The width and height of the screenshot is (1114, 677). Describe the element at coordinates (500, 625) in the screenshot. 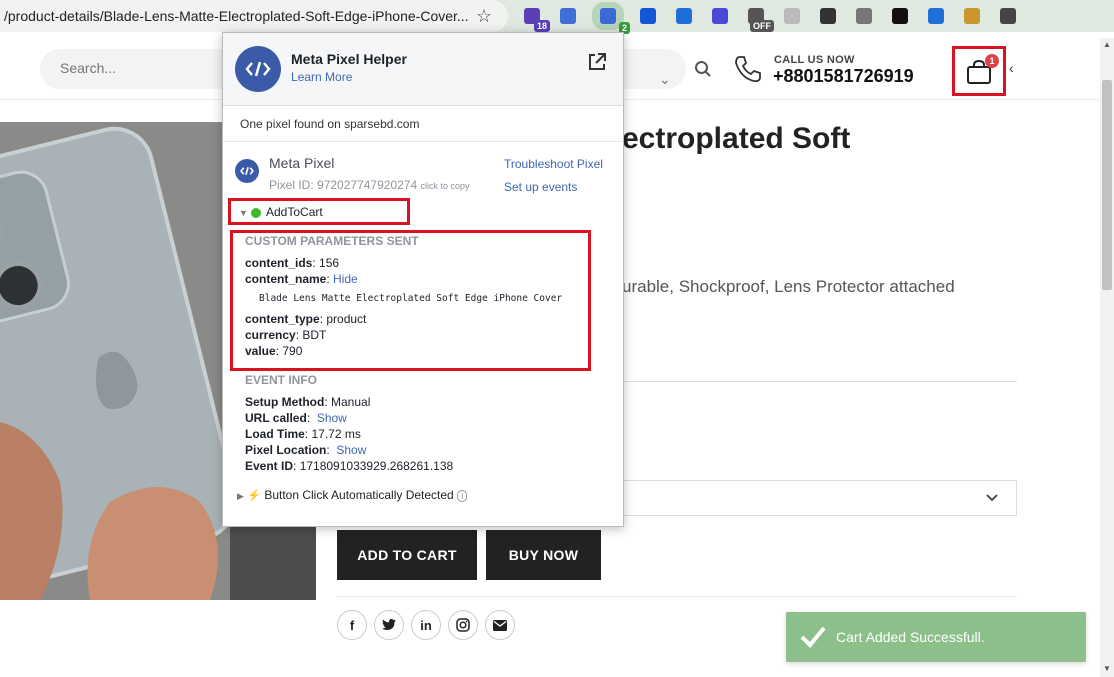

I see `email-icon` at that location.